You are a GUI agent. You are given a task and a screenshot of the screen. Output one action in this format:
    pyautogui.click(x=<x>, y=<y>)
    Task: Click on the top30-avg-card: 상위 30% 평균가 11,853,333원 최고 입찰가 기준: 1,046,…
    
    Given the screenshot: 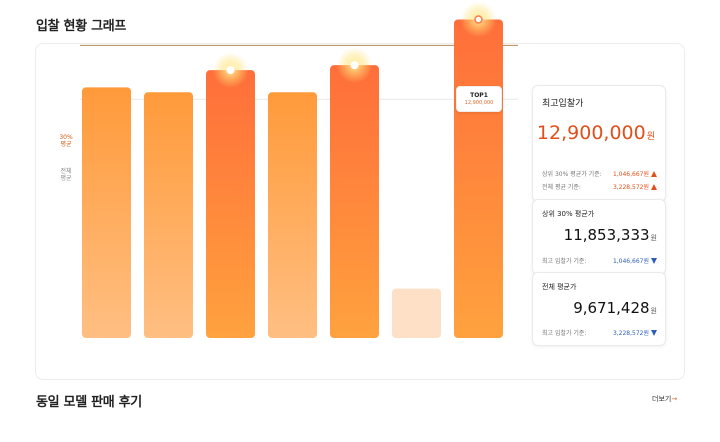 What is the action you would take?
    pyautogui.click(x=599, y=237)
    